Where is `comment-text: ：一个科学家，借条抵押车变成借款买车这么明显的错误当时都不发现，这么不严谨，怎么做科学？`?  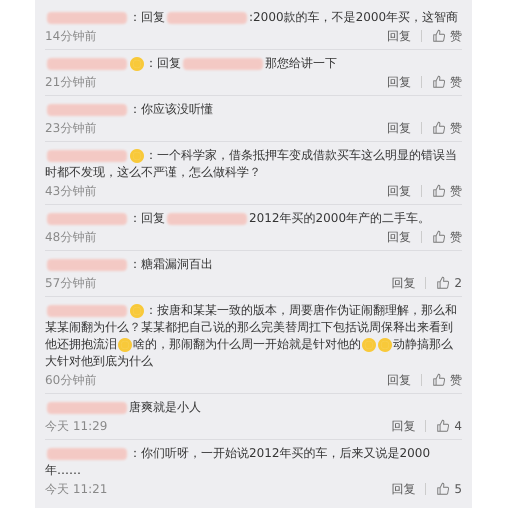
comment-text: ：一个科学家，借条抵押车变成借款买车这么明显的错误当时都不发现，这么不严谨，怎么做科学？ is located at coordinates (251, 164).